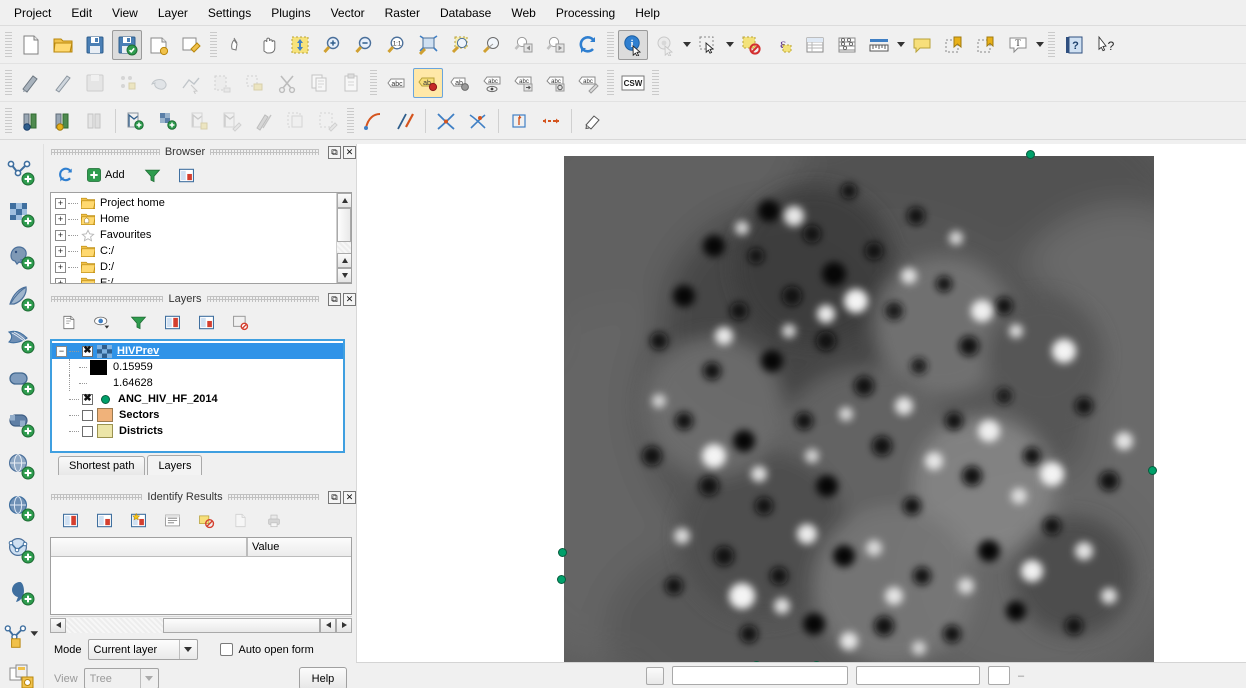  Describe the element at coordinates (592, 121) in the screenshot. I see `trim-extend-button` at that location.